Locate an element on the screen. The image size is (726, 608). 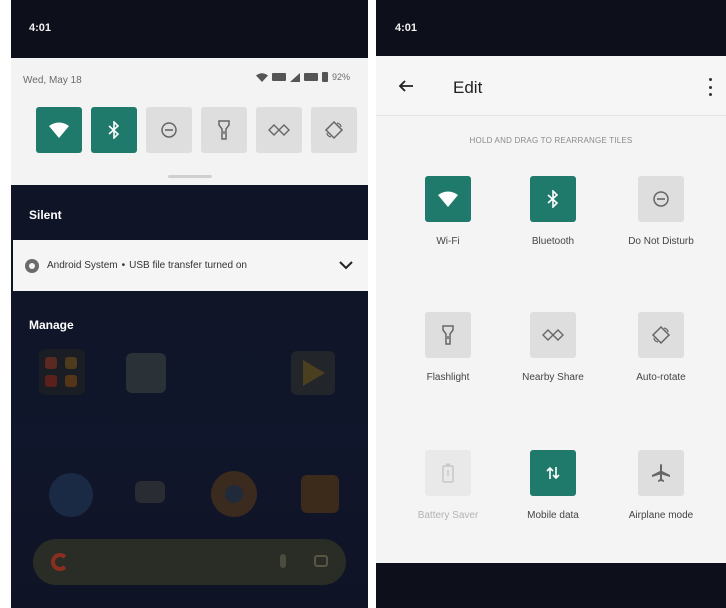
edit-tile-bluetooth: Bluetooth is located at coordinates (553, 211).